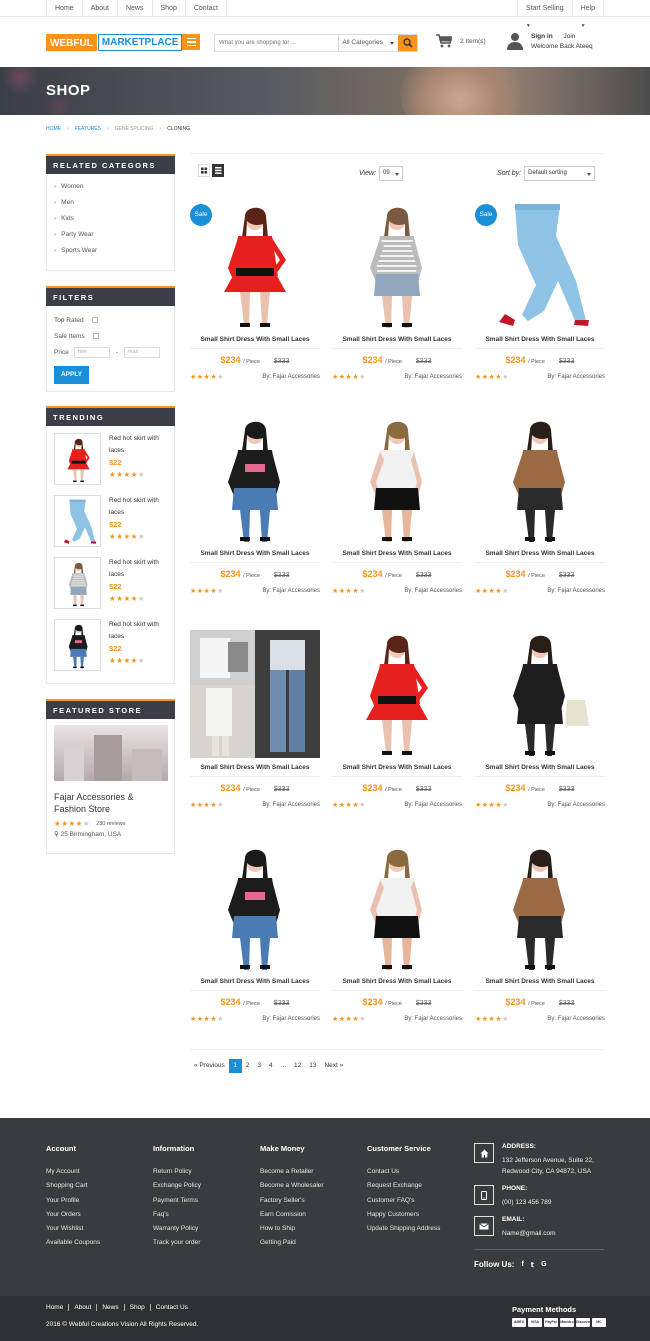 The width and height of the screenshot is (650, 1341). What do you see at coordinates (73, 1172) in the screenshot?
I see `footer-link-account: My Account` at bounding box center [73, 1172].